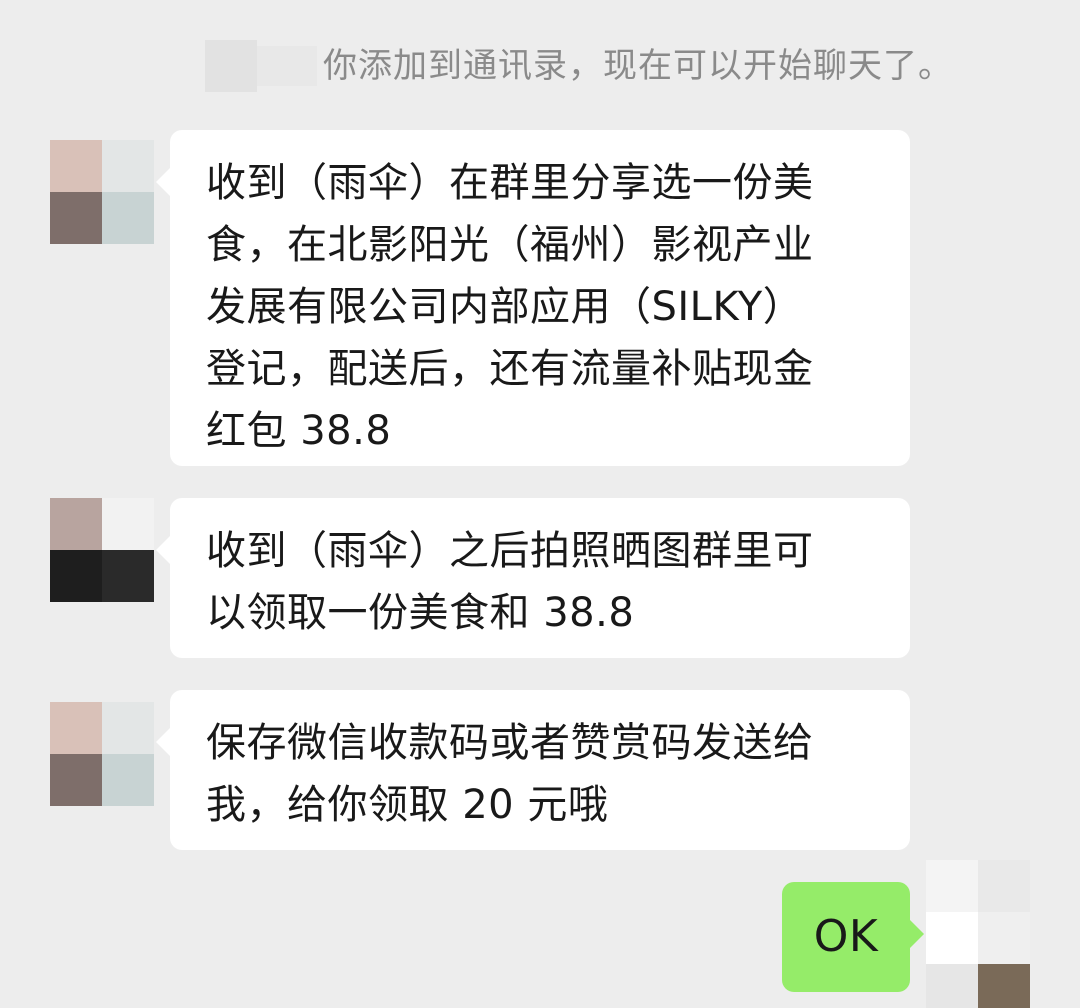 The image size is (1080, 1008). Describe the element at coordinates (510, 245) in the screenshot. I see `message-line: 食，在北影阳光（福州）影视产业` at that location.